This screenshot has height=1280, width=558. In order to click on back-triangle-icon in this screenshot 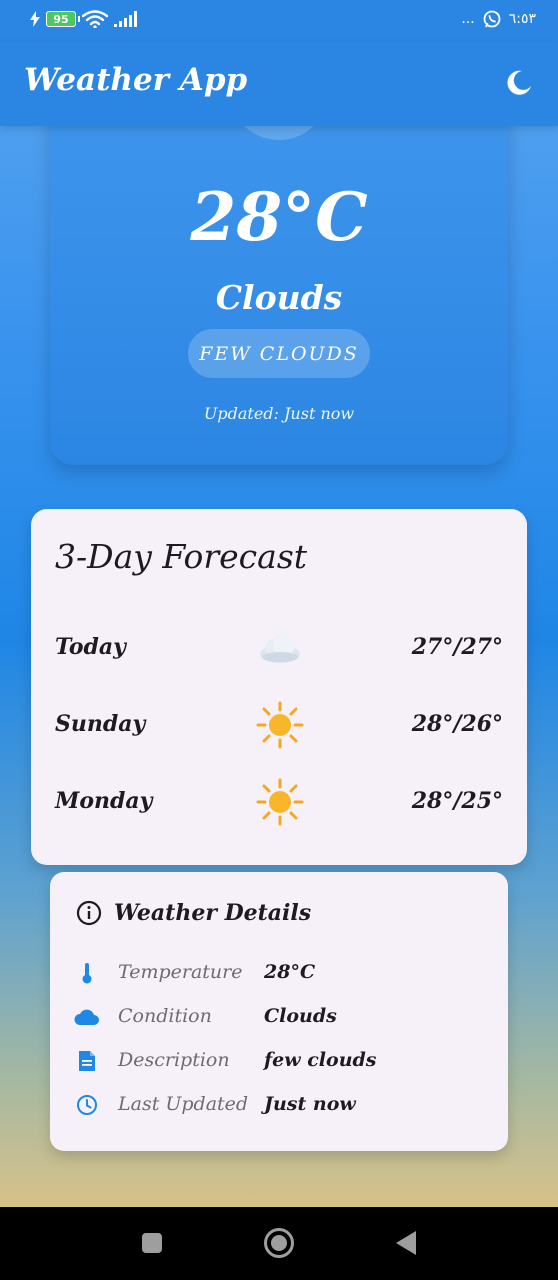, I will do `click(406, 1243)`.